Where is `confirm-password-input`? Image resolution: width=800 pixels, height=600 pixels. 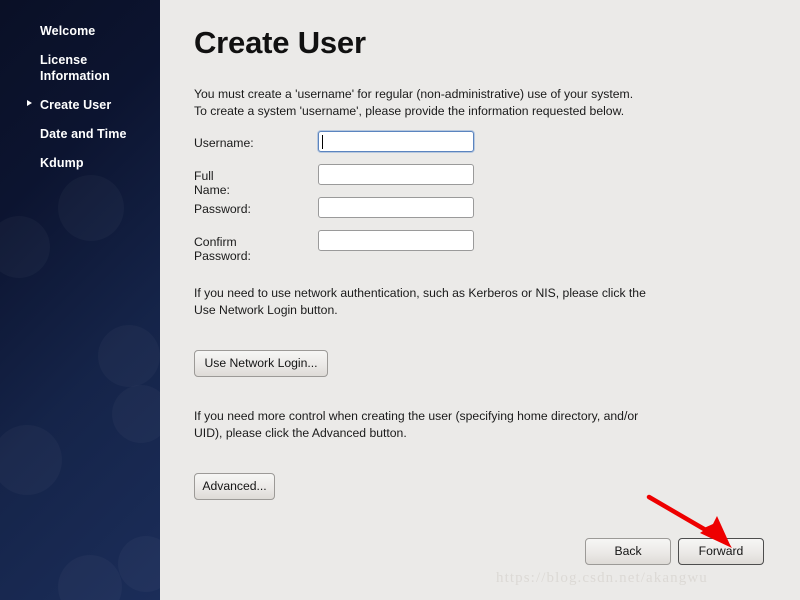
confirm-password-input is located at coordinates (396, 240).